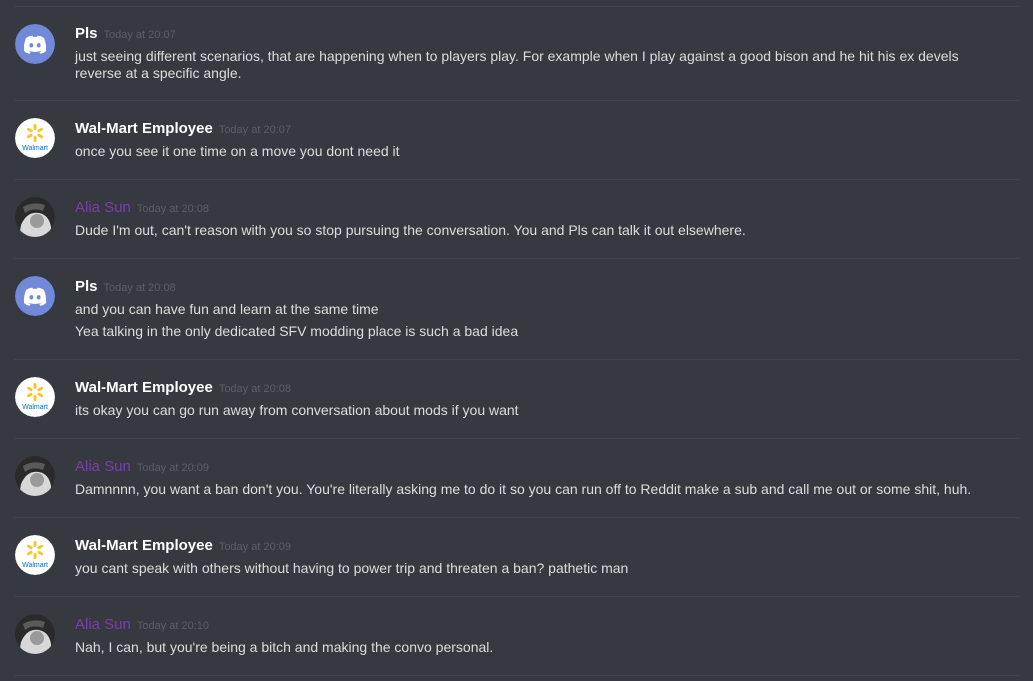 This screenshot has width=1033, height=681. I want to click on message-header: Wal-Mart Employee Today at 20:07, so click(183, 129).